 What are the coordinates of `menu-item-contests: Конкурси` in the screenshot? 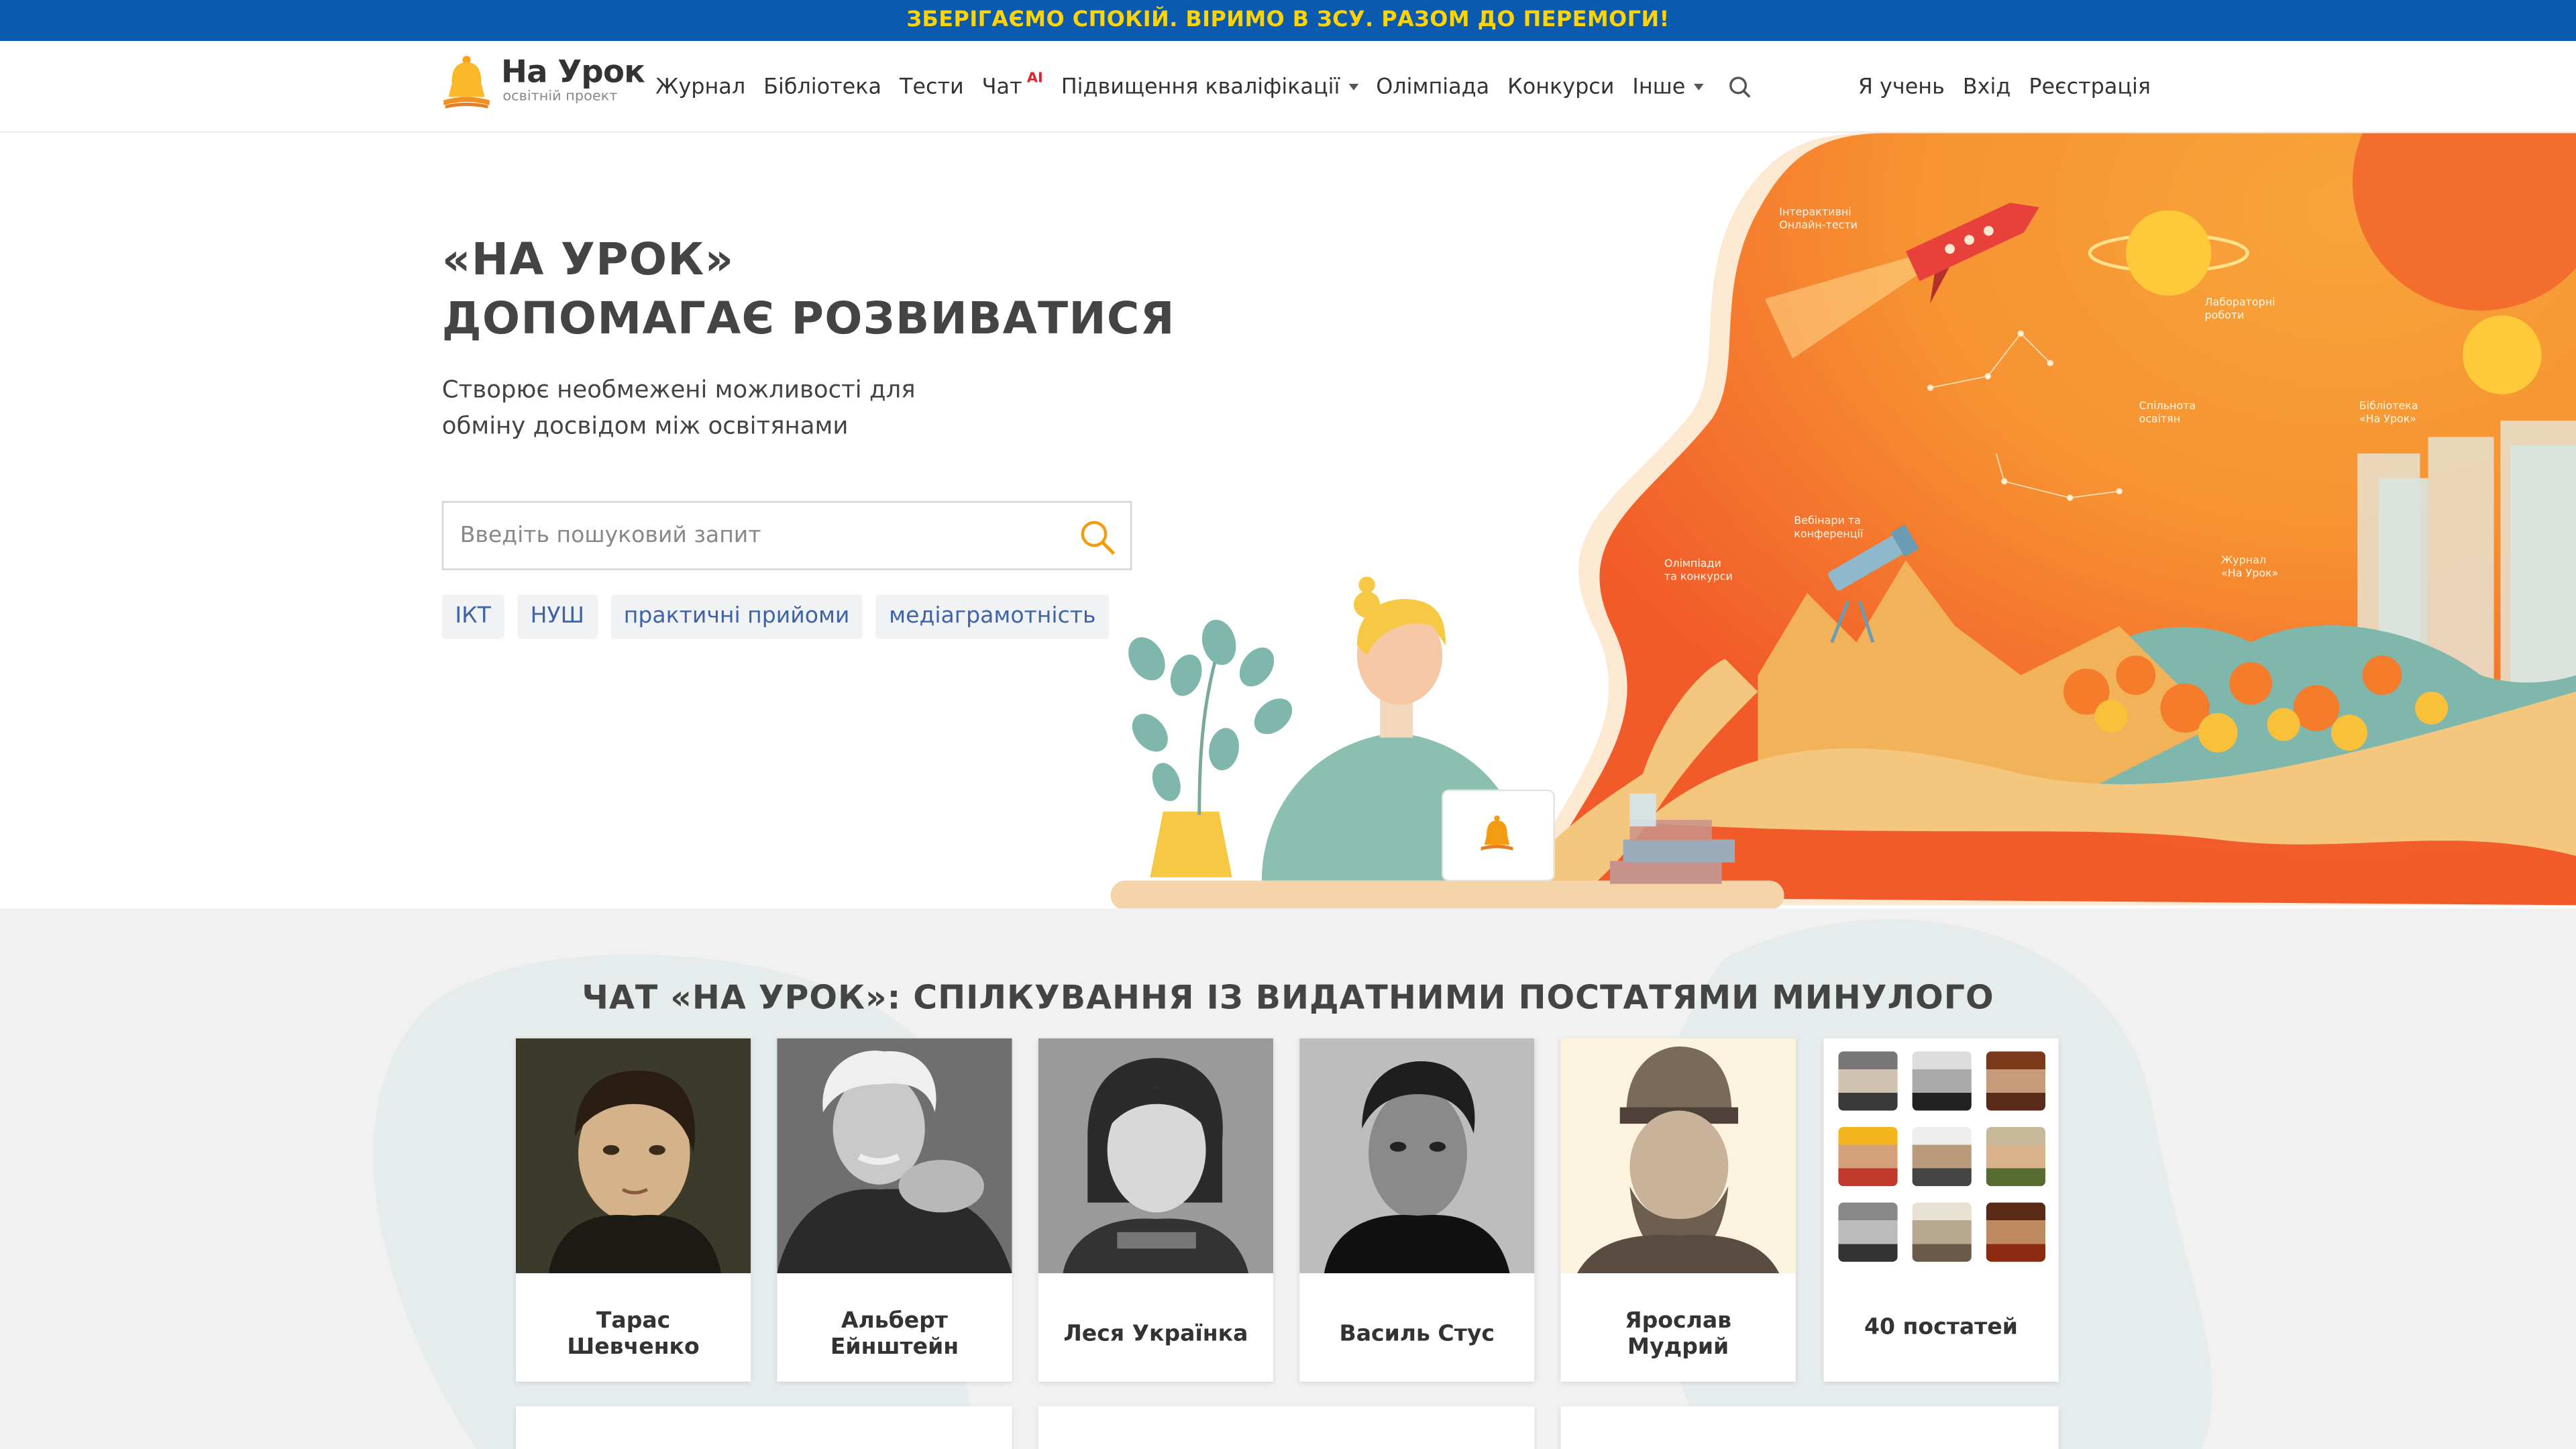 It's located at (1560, 86).